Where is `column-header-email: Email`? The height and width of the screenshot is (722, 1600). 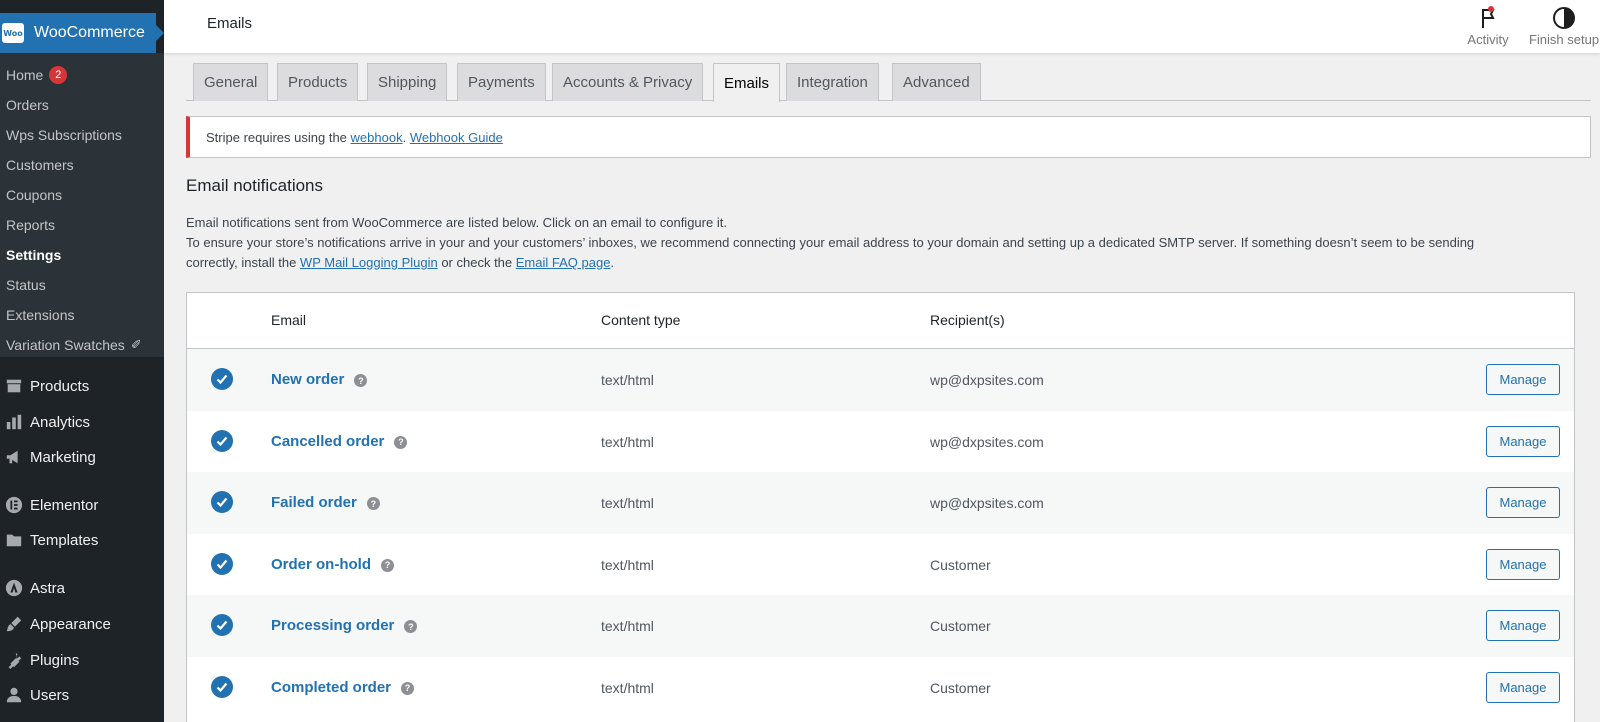
column-header-email: Email is located at coordinates (289, 320).